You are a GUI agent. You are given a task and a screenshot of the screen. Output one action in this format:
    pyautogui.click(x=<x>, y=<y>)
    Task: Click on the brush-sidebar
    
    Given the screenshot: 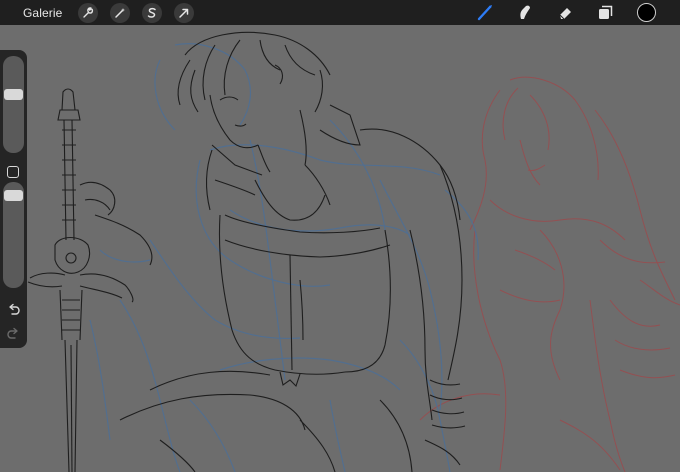 What is the action you would take?
    pyautogui.click(x=13, y=199)
    